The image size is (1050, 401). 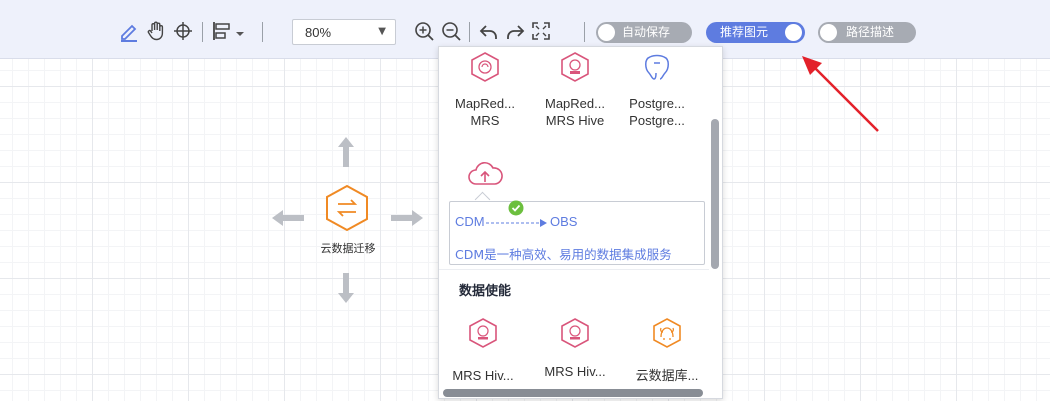 What do you see at coordinates (485, 120) in the screenshot?
I see `palette-item-subname: MRS` at bounding box center [485, 120].